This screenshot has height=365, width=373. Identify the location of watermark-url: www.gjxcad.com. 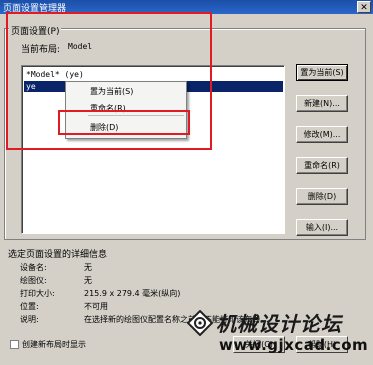
(294, 345).